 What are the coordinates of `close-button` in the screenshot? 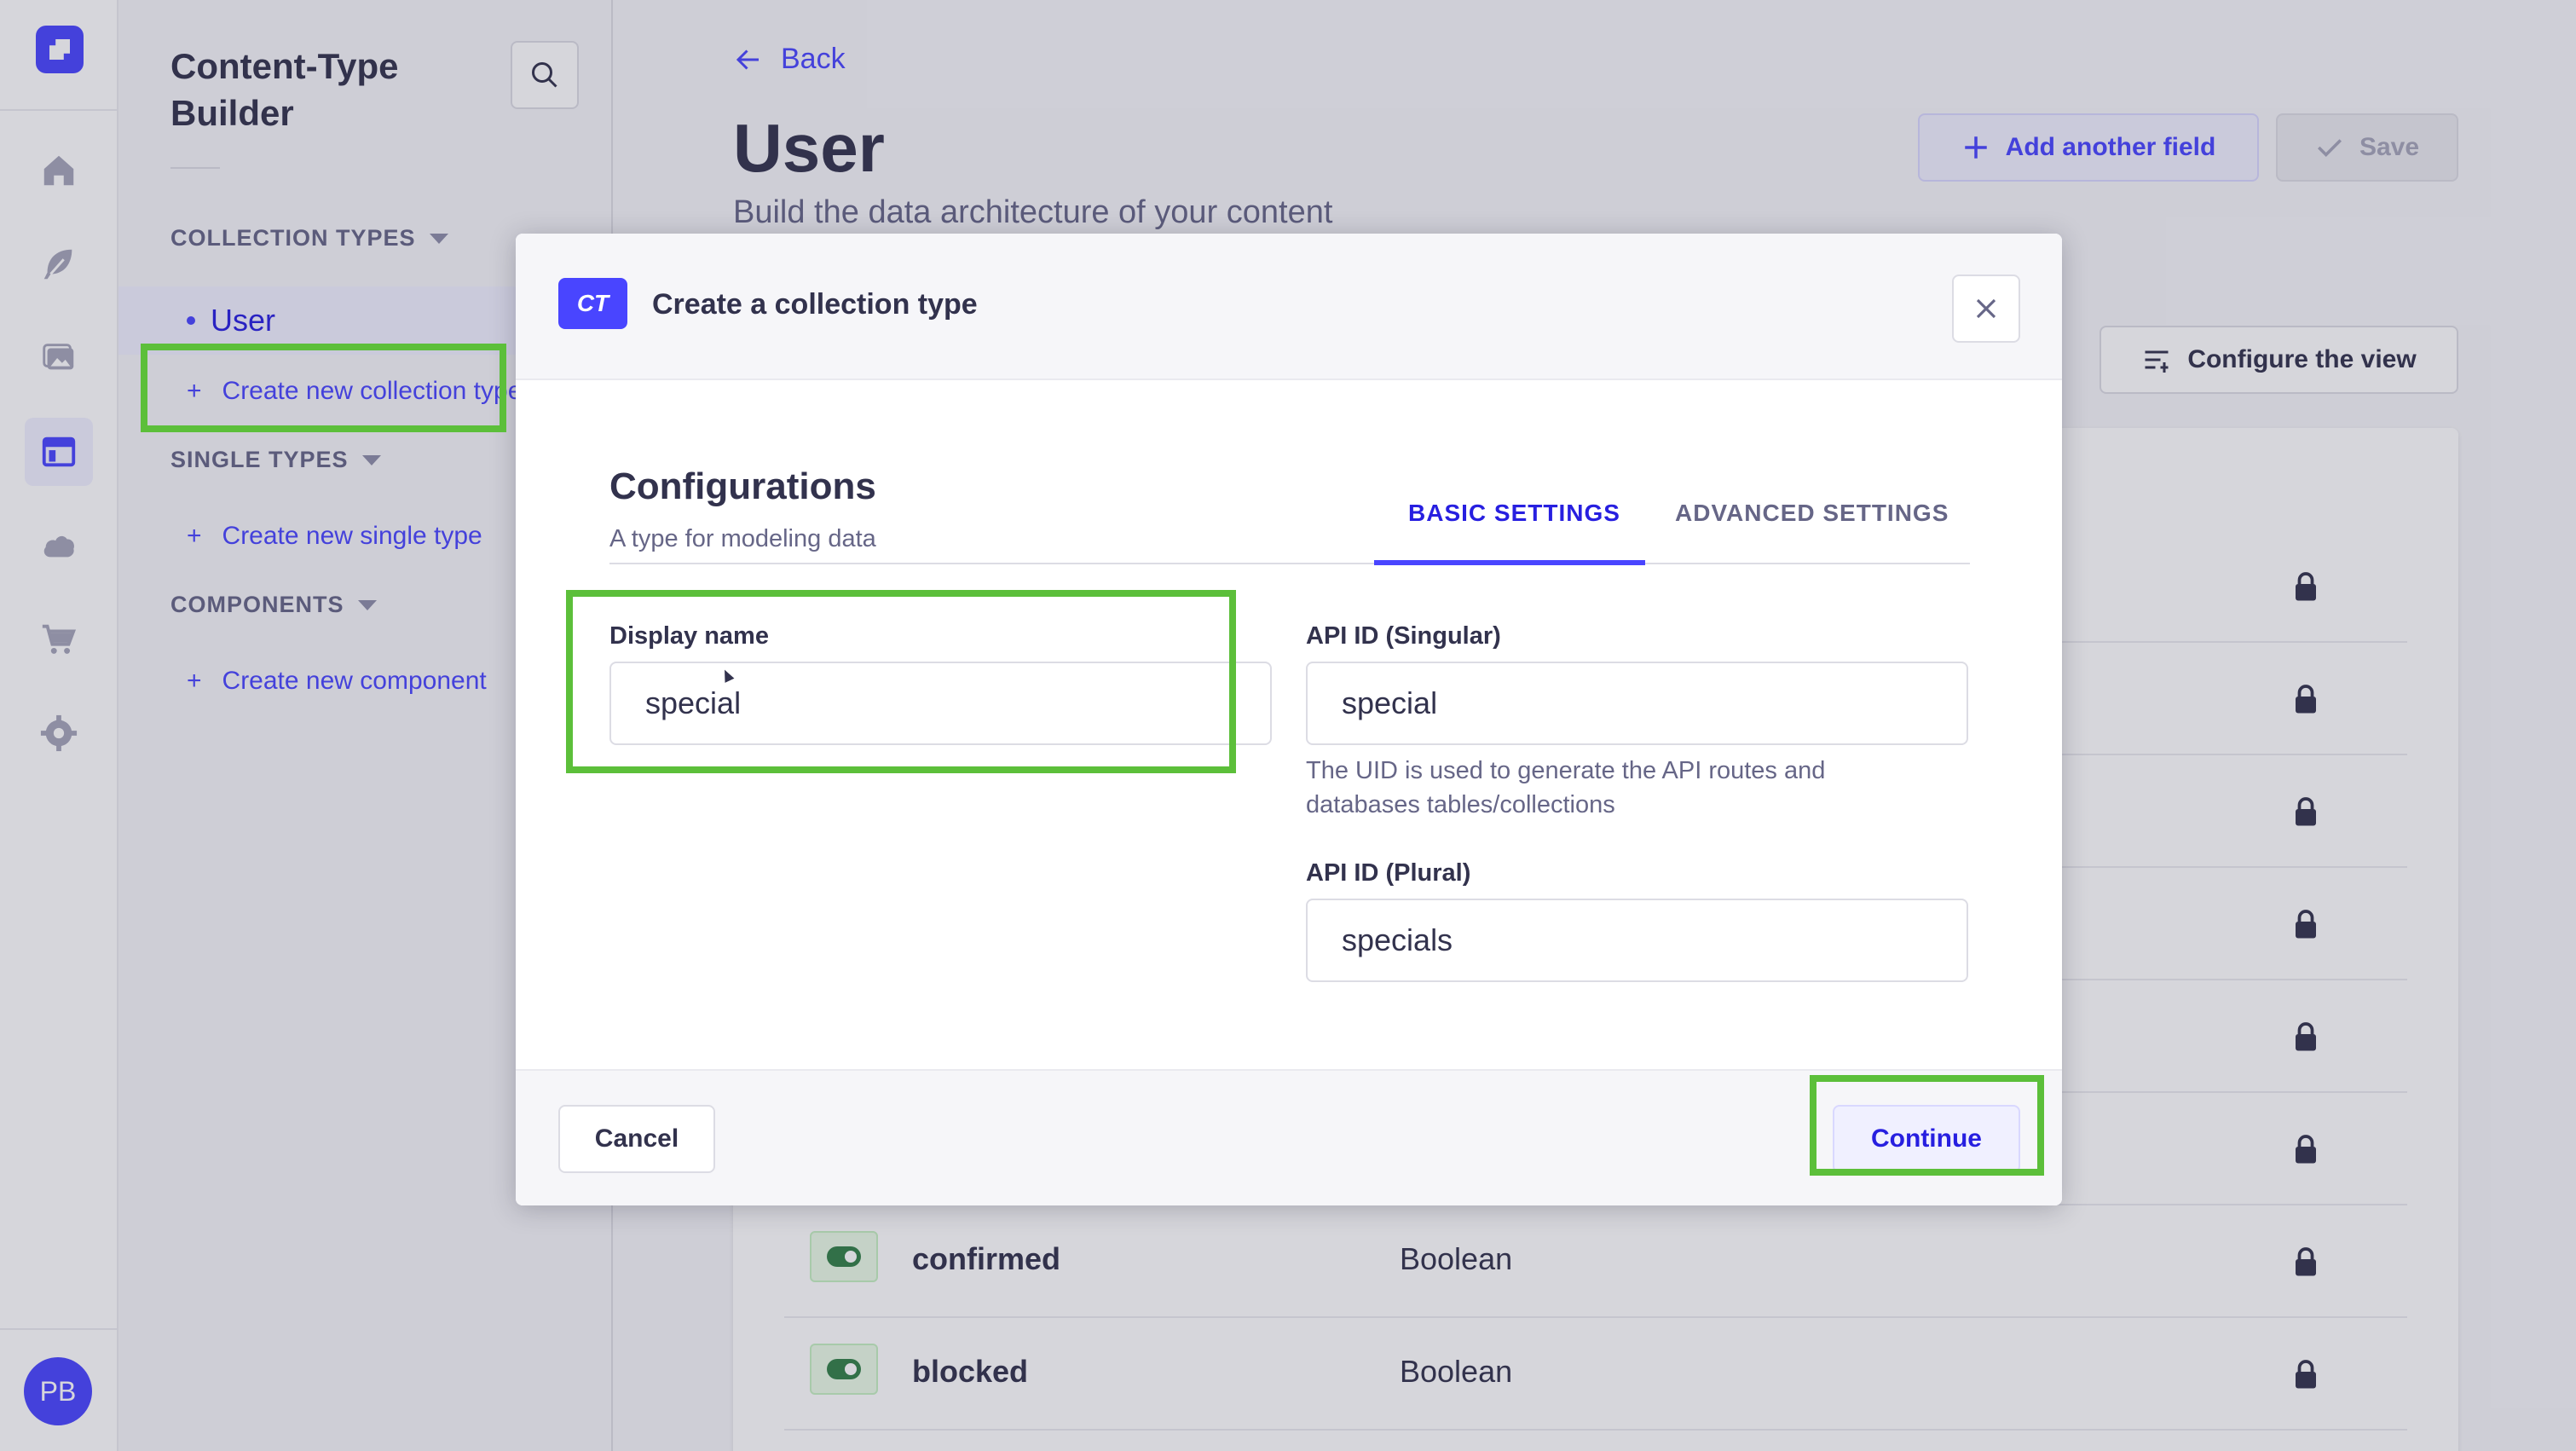 It's located at (1986, 309).